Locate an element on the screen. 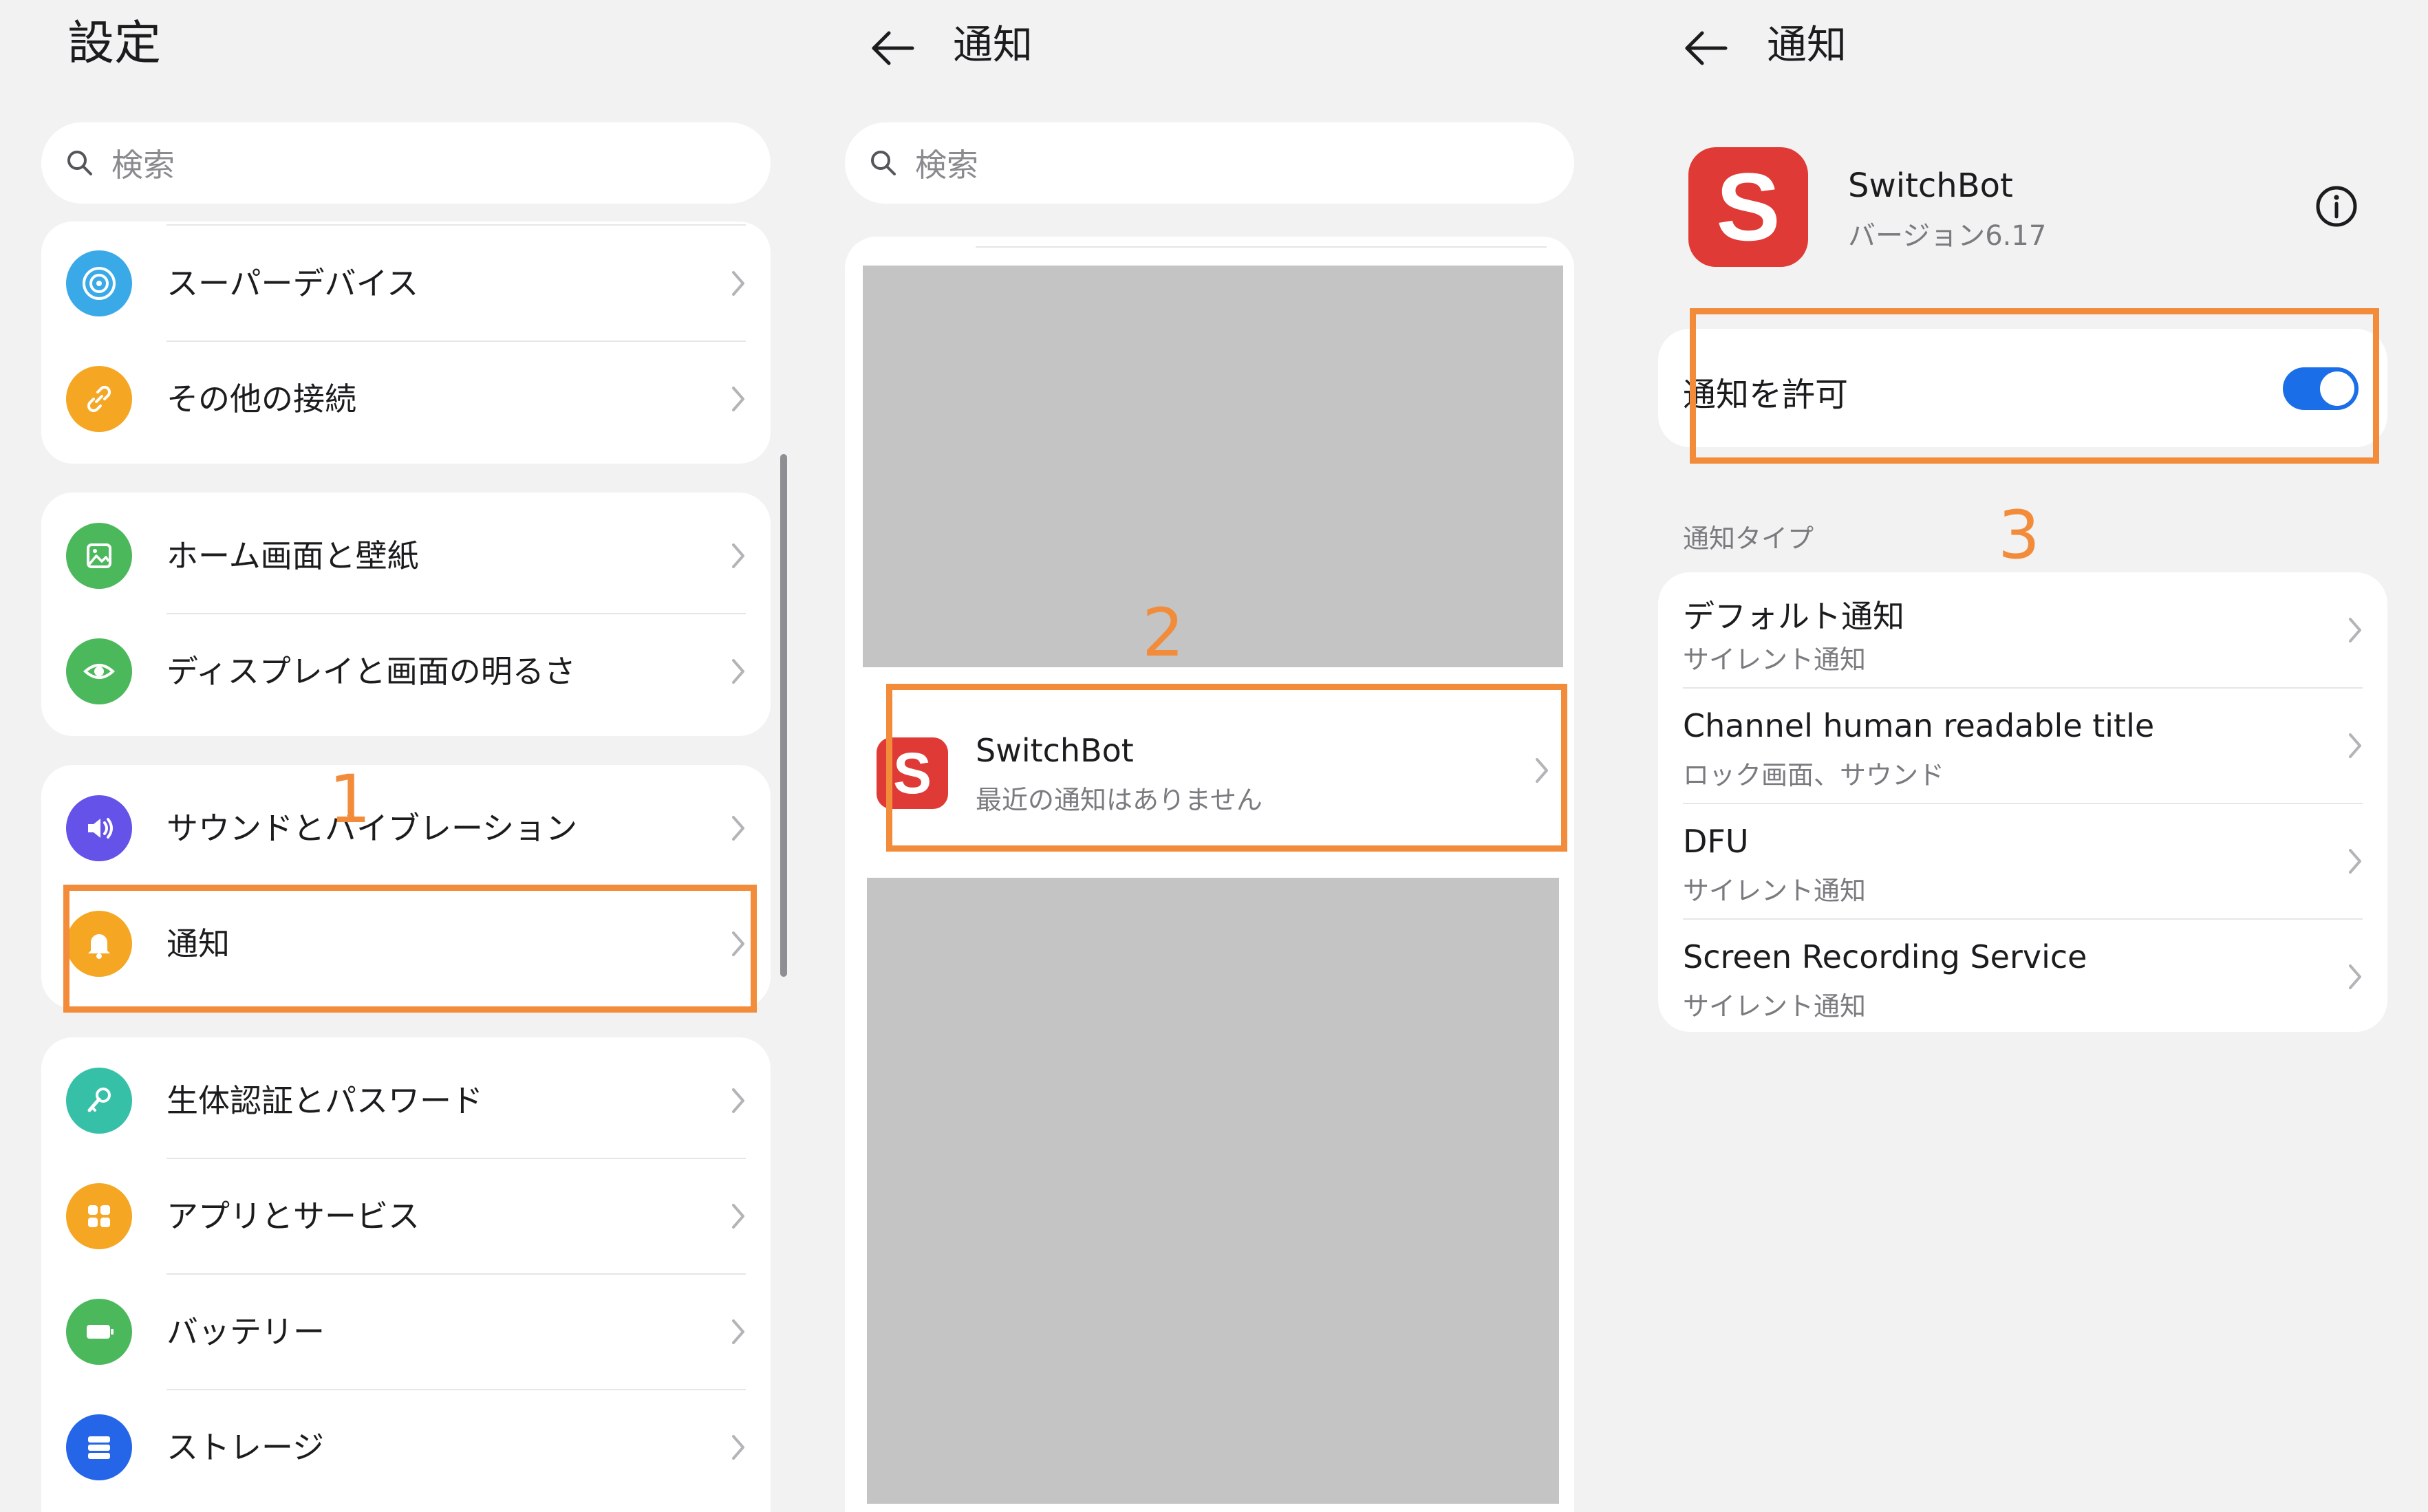 This screenshot has width=2428, height=1512. eye-icon is located at coordinates (99, 671).